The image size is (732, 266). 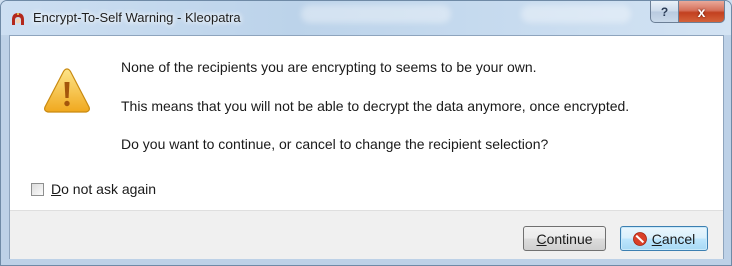 I want to click on cancel-icon, so click(x=639, y=238).